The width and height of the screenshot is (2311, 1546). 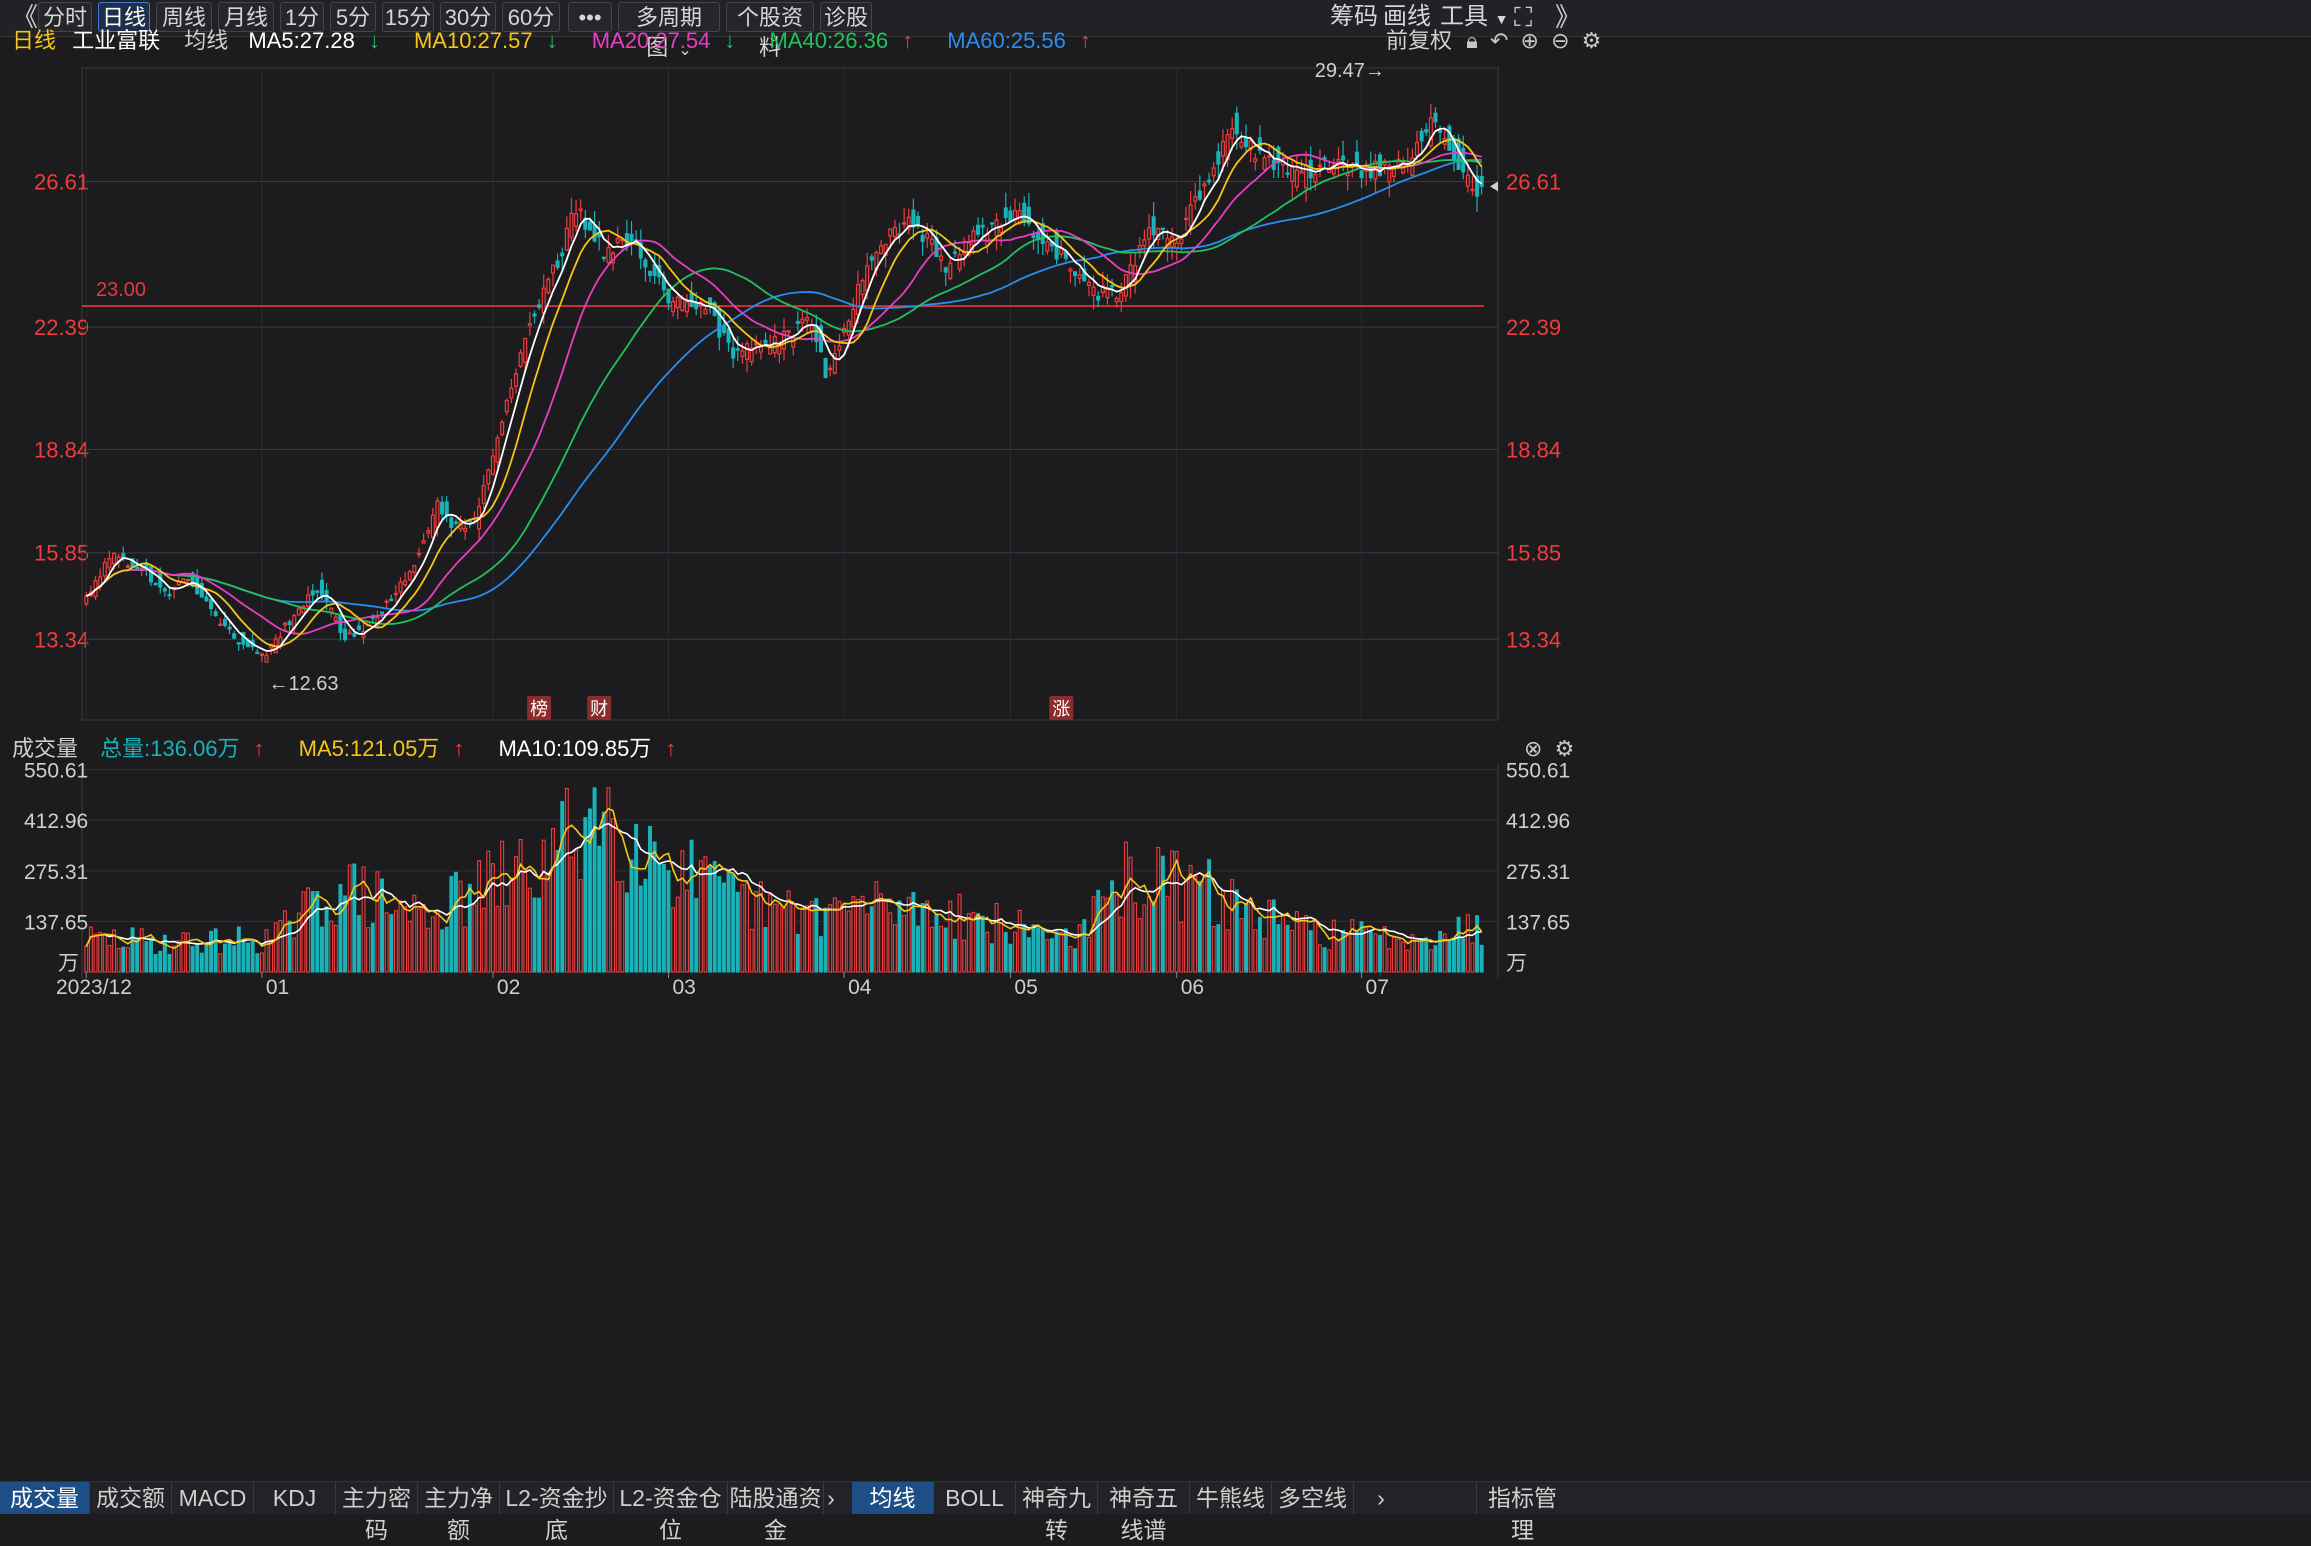 I want to click on event-marker: 涨, so click(x=1061, y=708).